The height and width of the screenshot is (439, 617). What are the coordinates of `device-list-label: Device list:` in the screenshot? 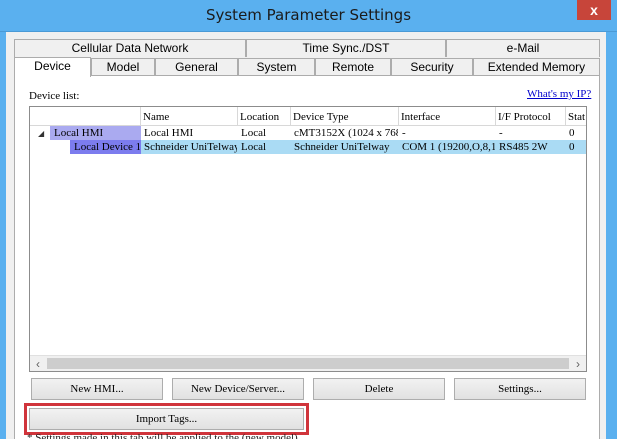 It's located at (54, 96).